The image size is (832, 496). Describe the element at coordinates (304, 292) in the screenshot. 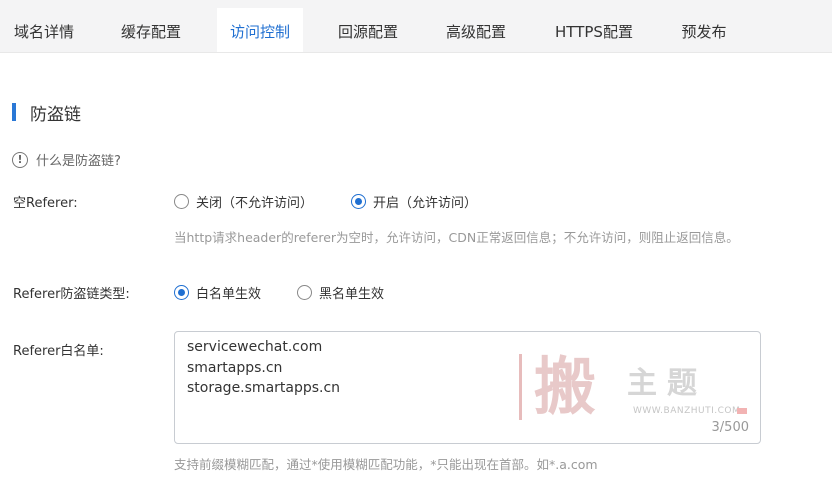

I see `radio-blacklist-icon` at that location.